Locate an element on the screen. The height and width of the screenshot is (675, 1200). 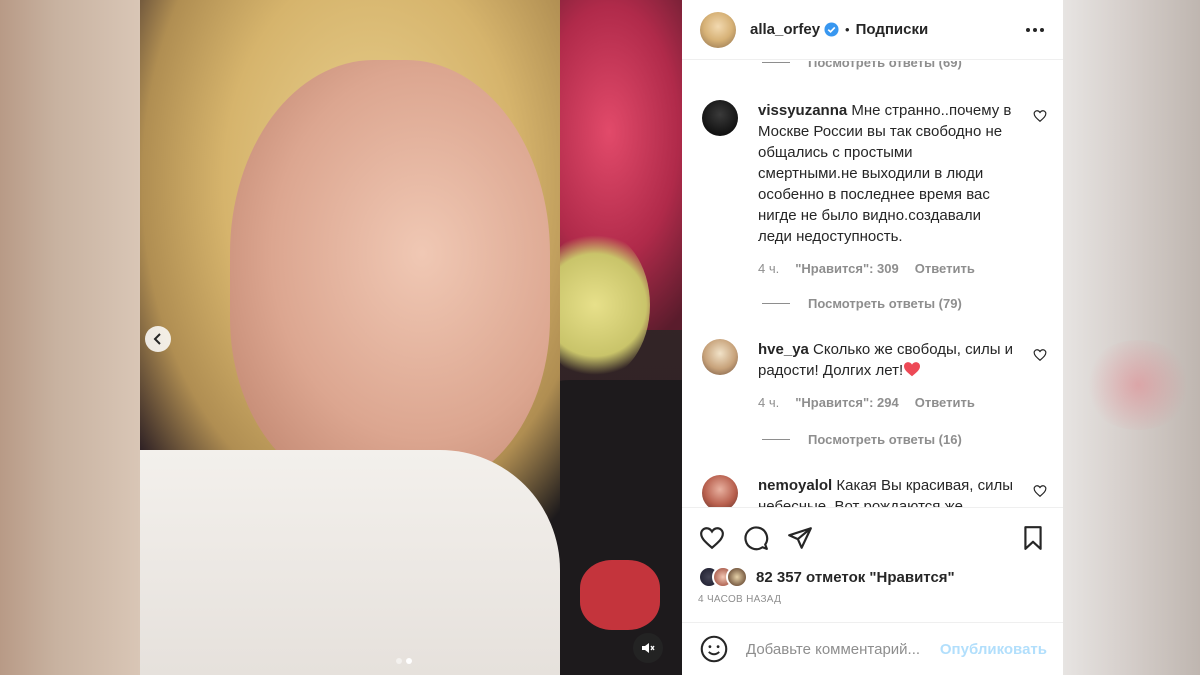
more-icon is located at coordinates (1035, 29).